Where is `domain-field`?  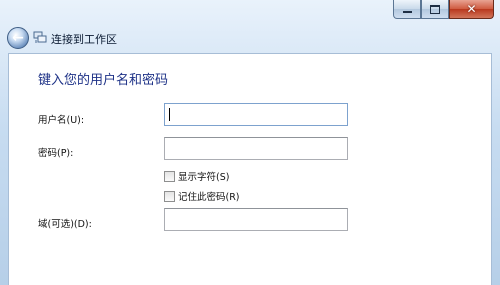
domain-field is located at coordinates (256, 219).